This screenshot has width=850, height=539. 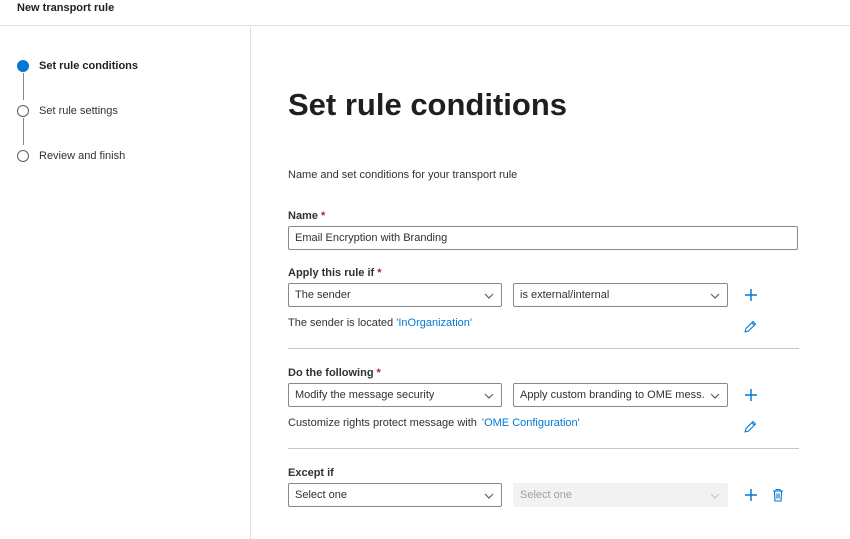 I want to click on name-label: Name *, so click(x=306, y=216).